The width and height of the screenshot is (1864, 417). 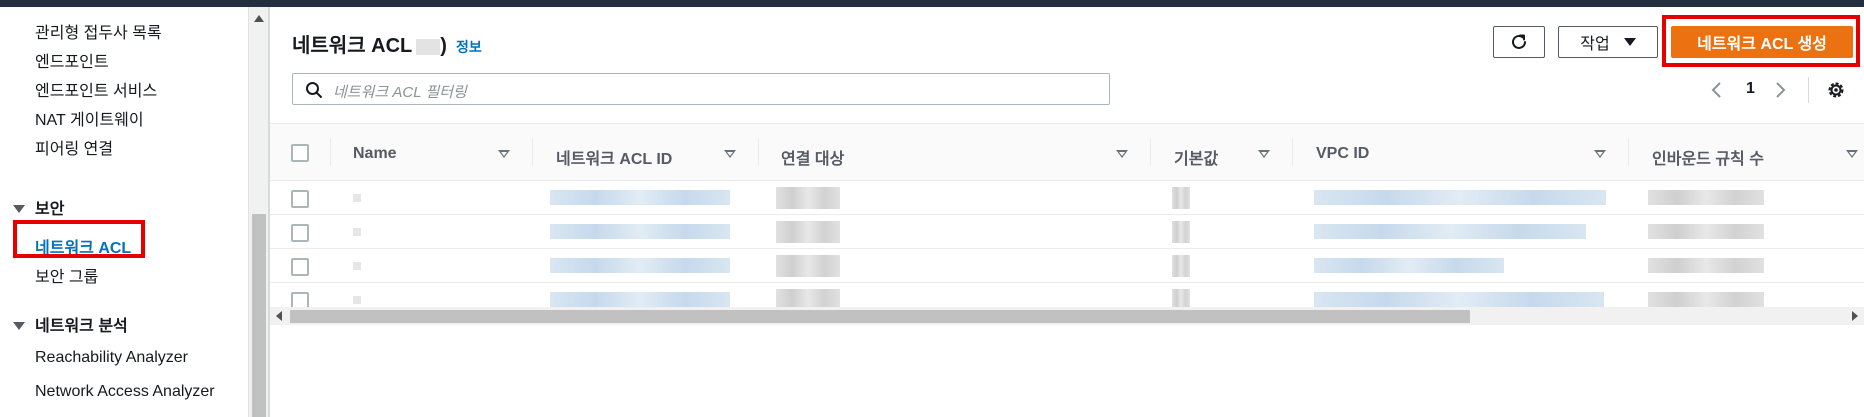 I want to click on refresh-button, so click(x=1519, y=42).